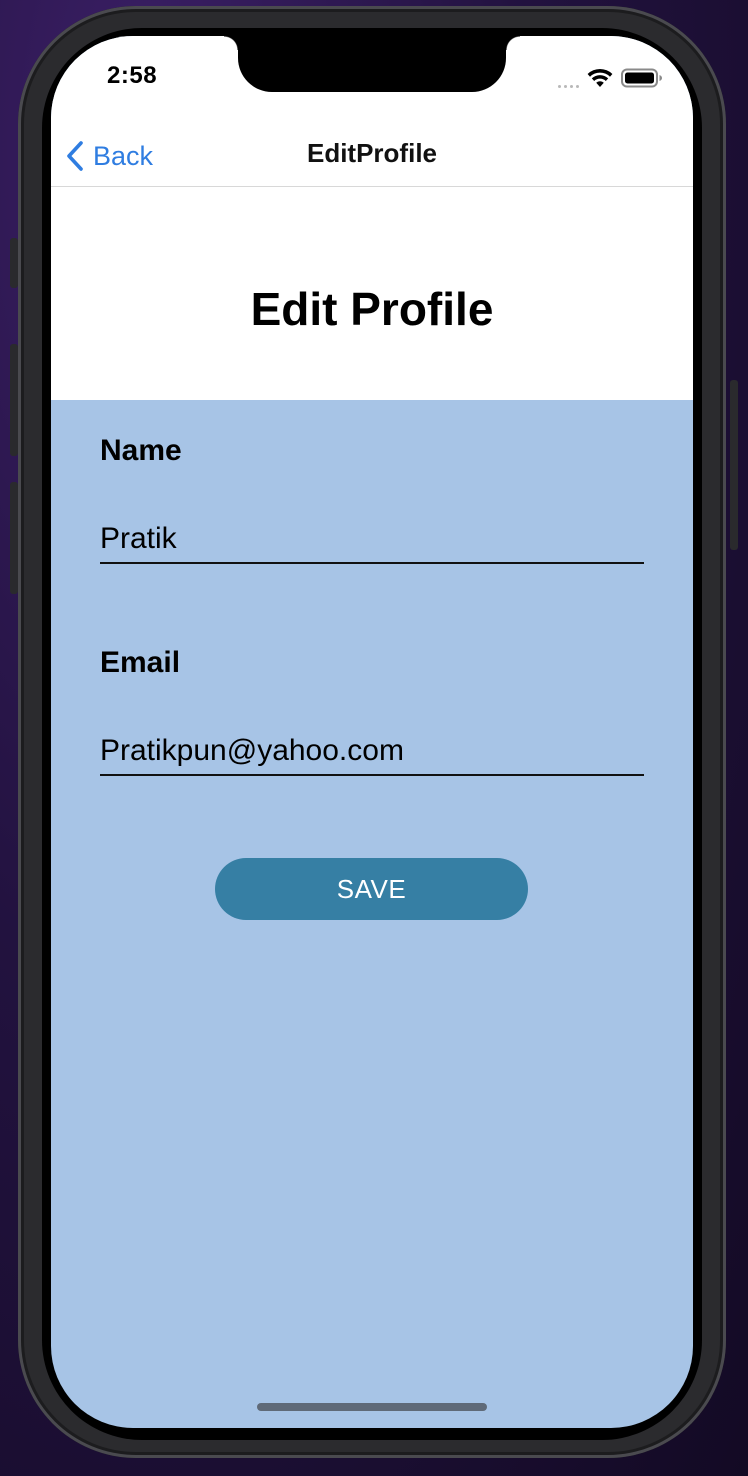 The height and width of the screenshot is (1476, 748). I want to click on save-button: SAVE, so click(371, 889).